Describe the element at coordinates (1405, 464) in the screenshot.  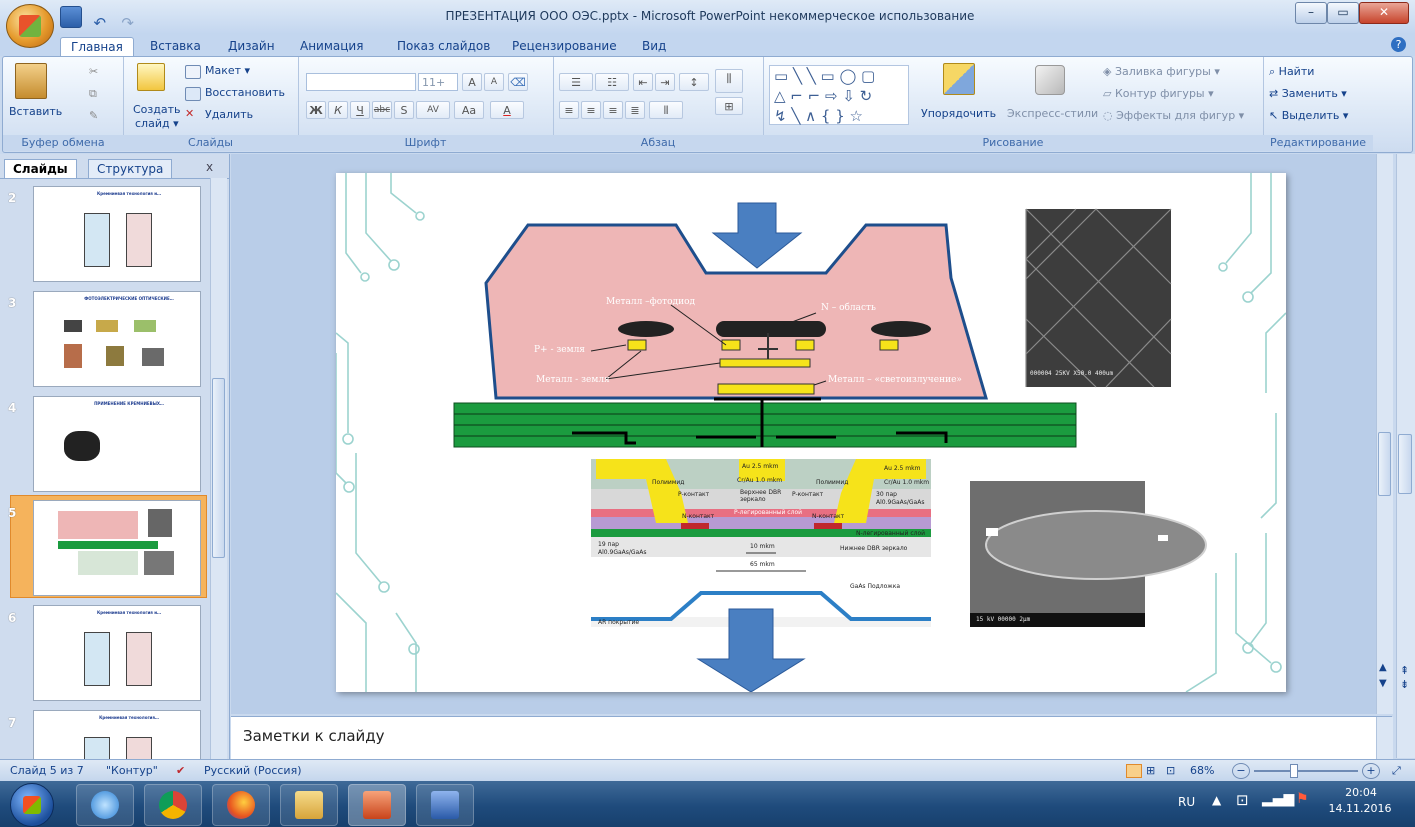
I see `main-scroll-thumb` at that location.